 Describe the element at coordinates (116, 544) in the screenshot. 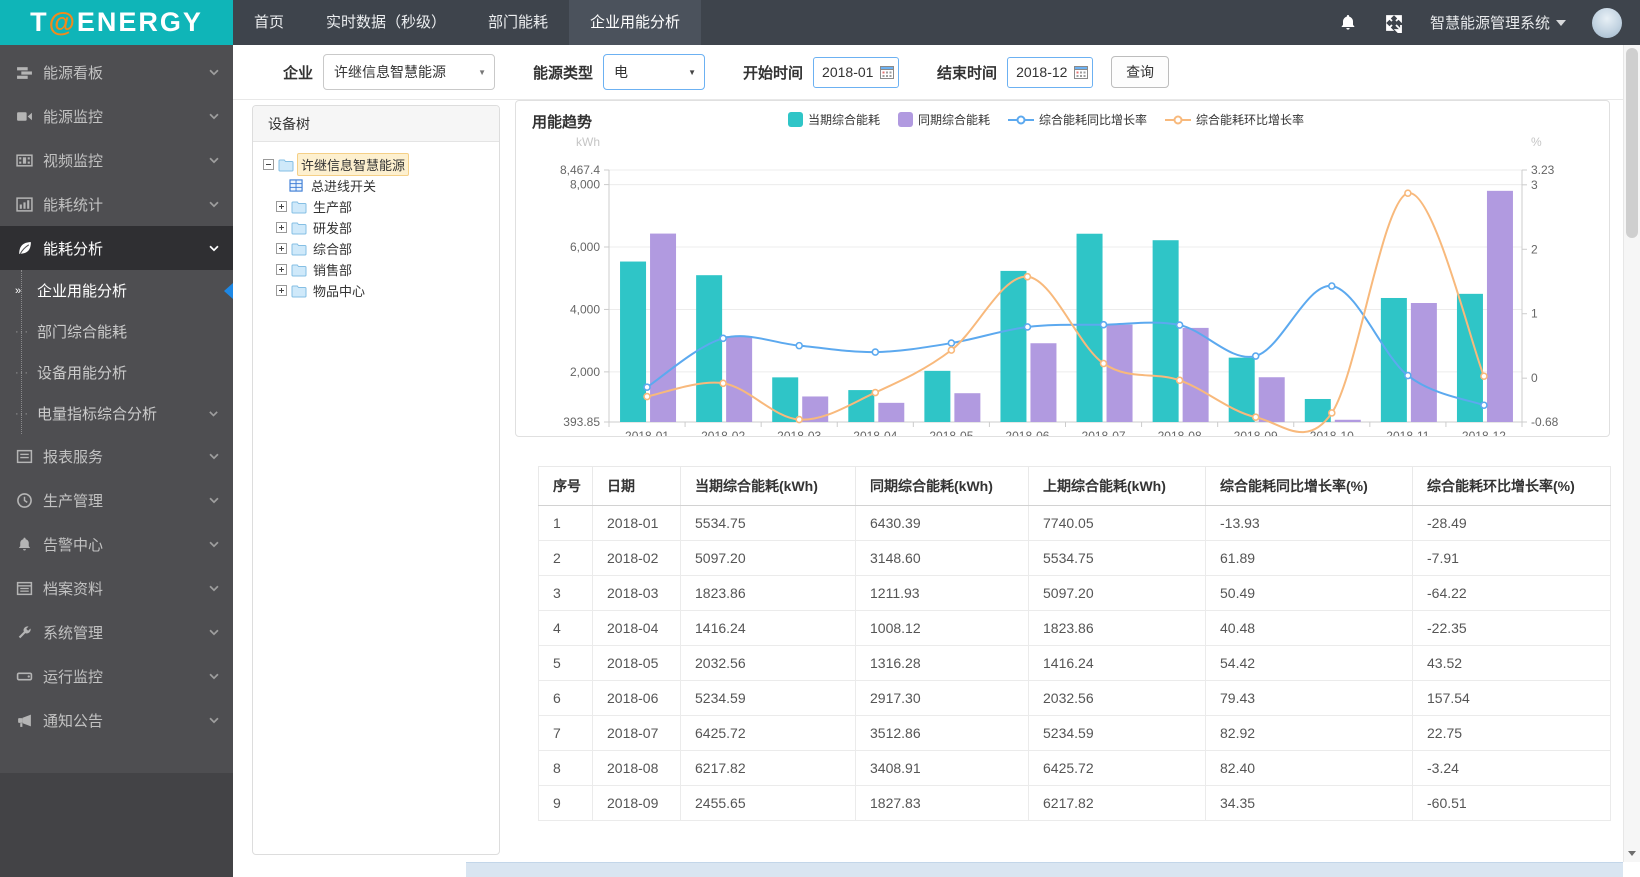

I see `sidebar-item-8: 告警中心` at that location.